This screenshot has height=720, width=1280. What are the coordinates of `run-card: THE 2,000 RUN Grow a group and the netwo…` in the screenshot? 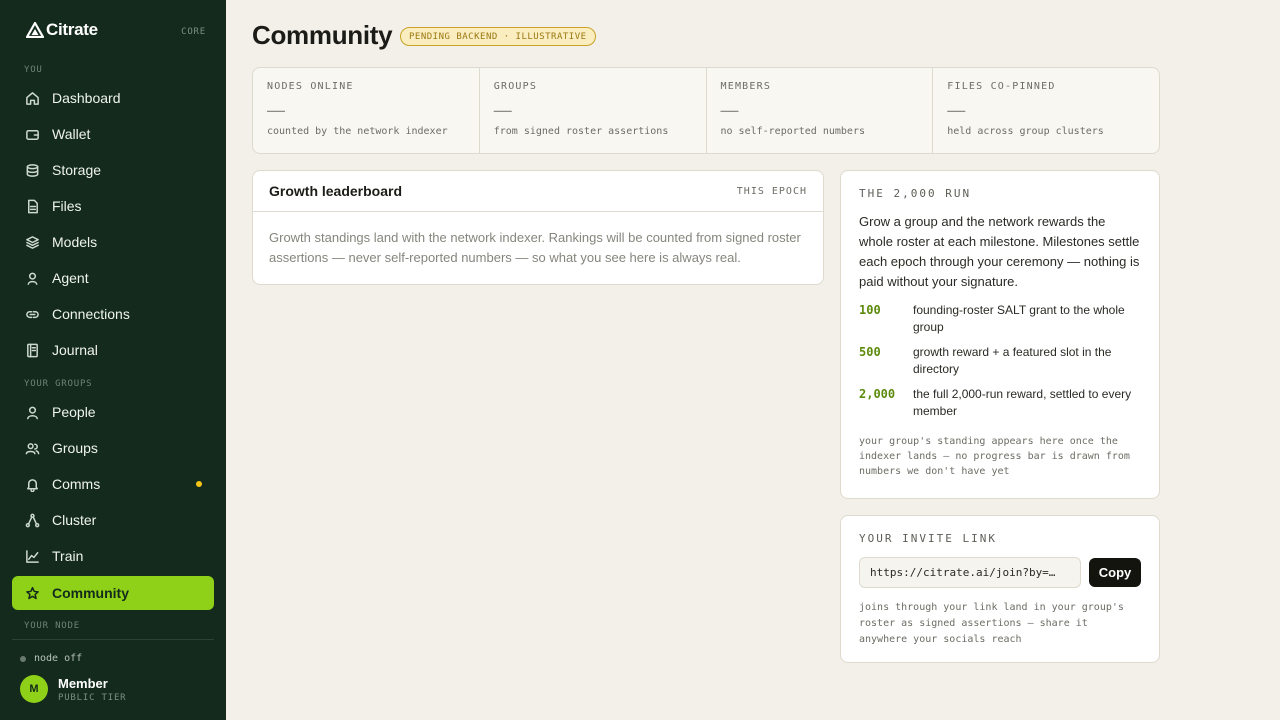 It's located at (1000, 334).